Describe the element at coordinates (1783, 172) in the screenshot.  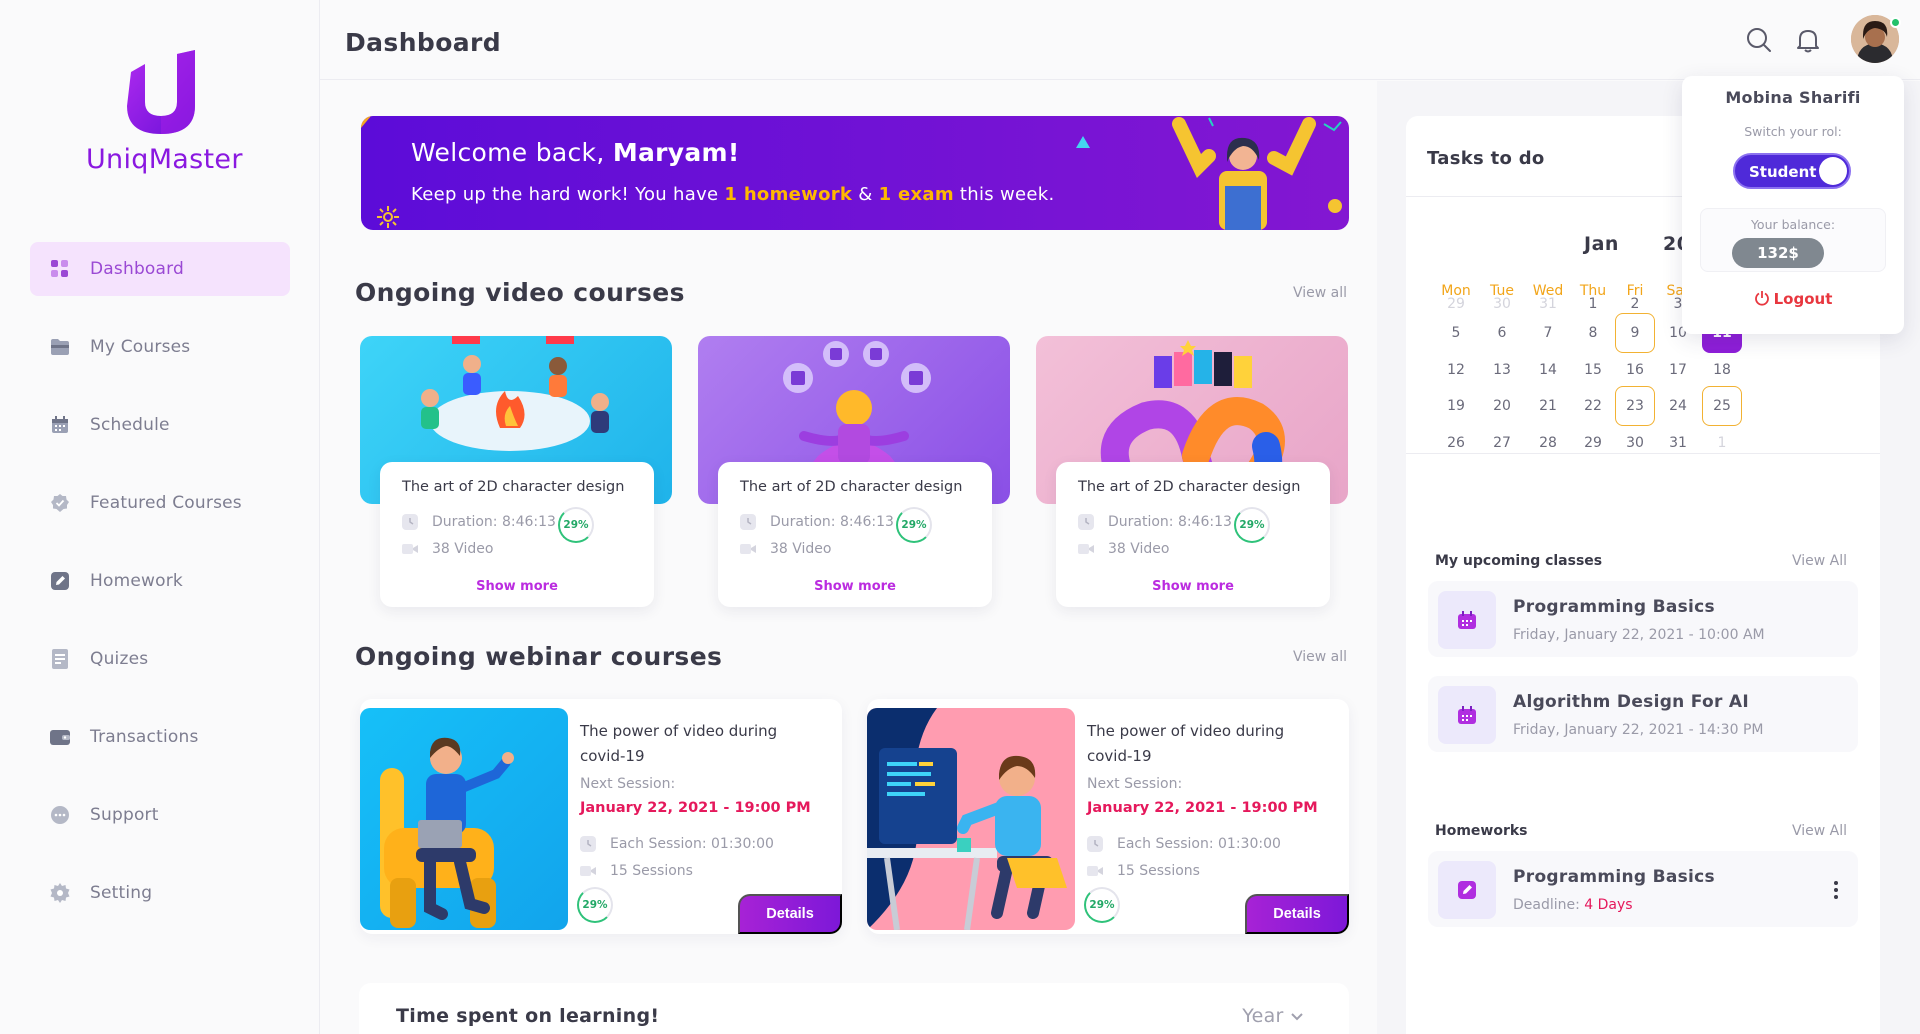
I see `role-label: Student` at that location.